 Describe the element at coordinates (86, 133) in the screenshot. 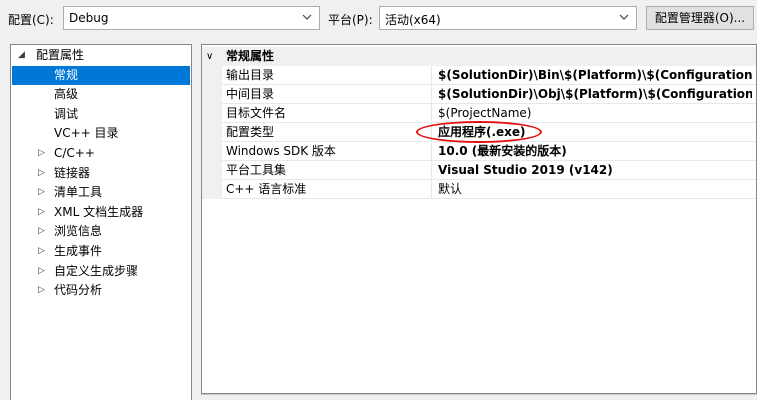

I see `tree-item-label: VC++ 目录` at that location.